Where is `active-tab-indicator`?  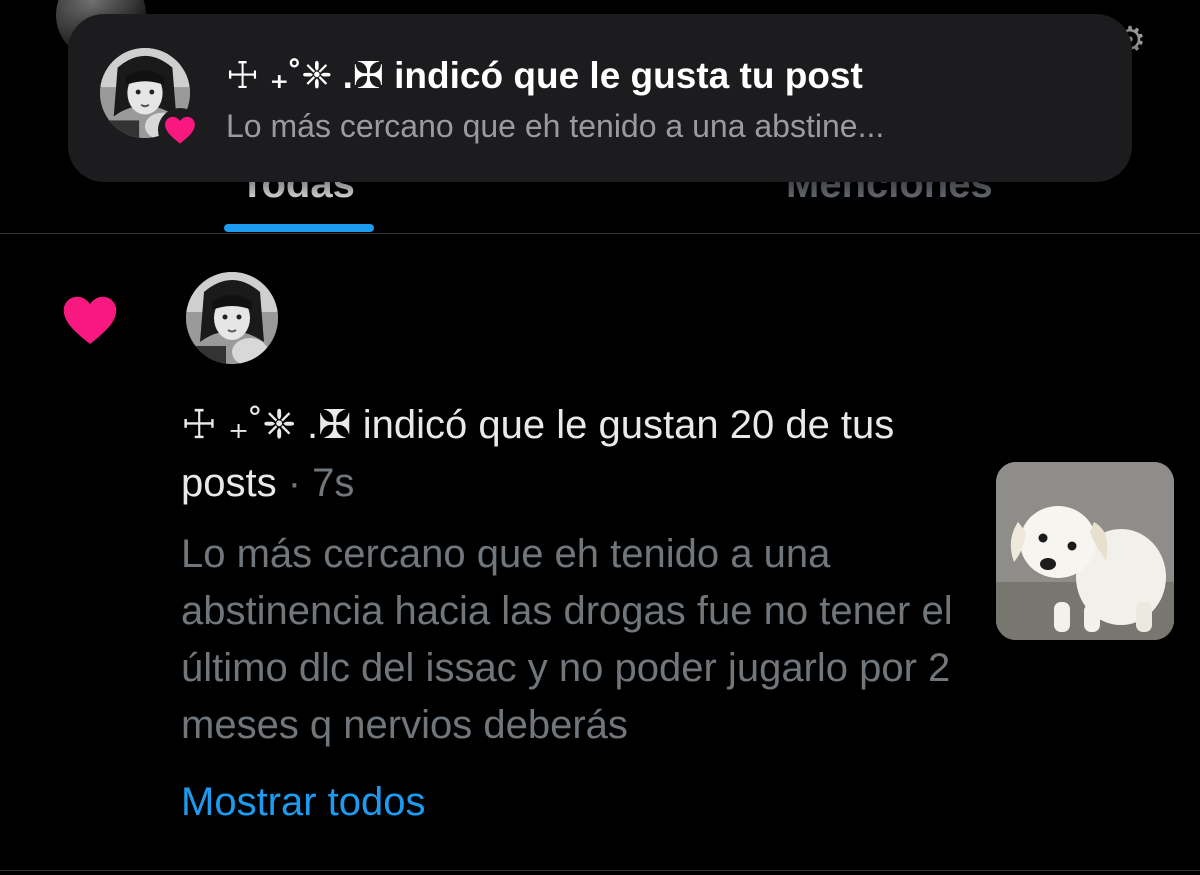 active-tab-indicator is located at coordinates (299, 228).